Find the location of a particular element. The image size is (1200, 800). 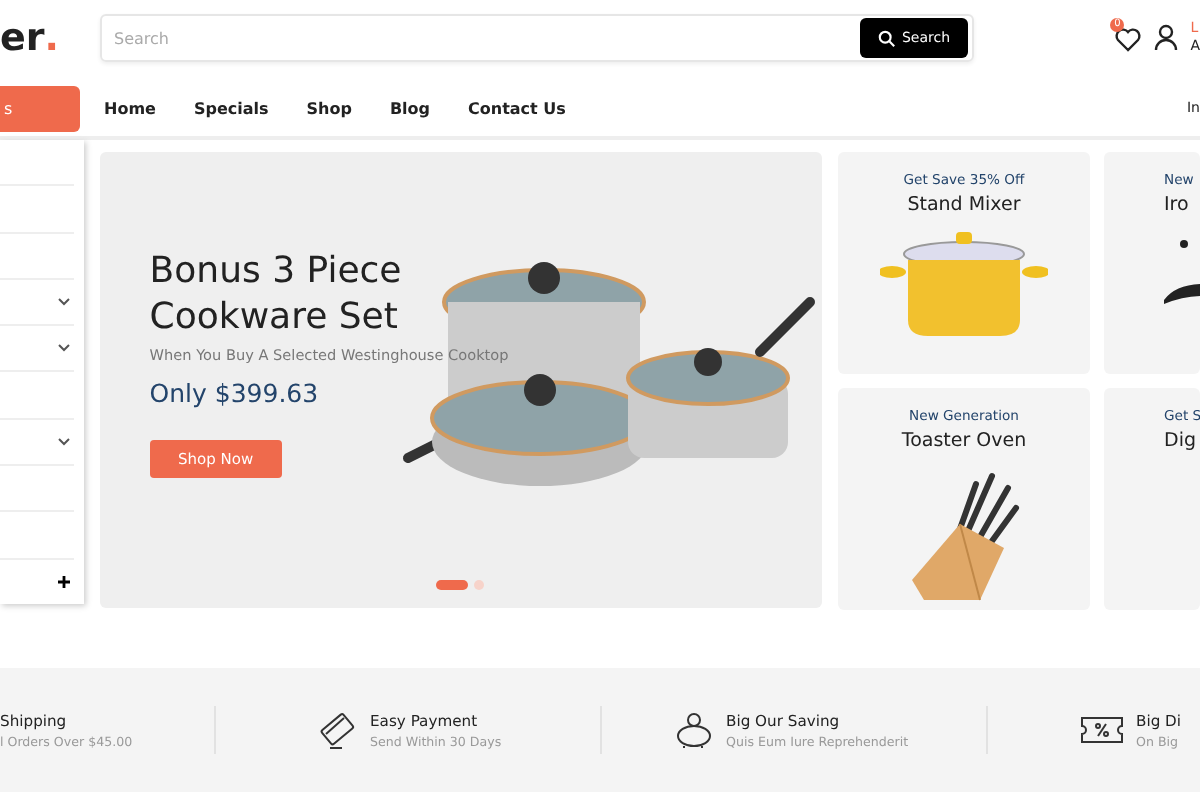

credit-card-icon is located at coordinates (338, 730).